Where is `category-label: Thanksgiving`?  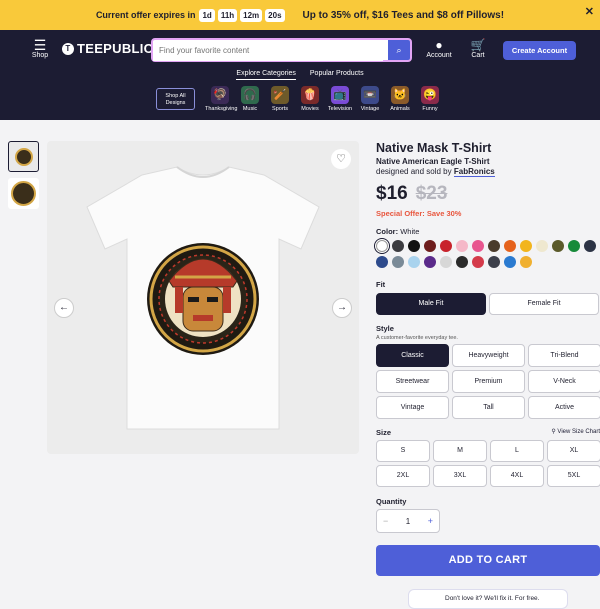 category-label: Thanksgiving is located at coordinates (221, 109).